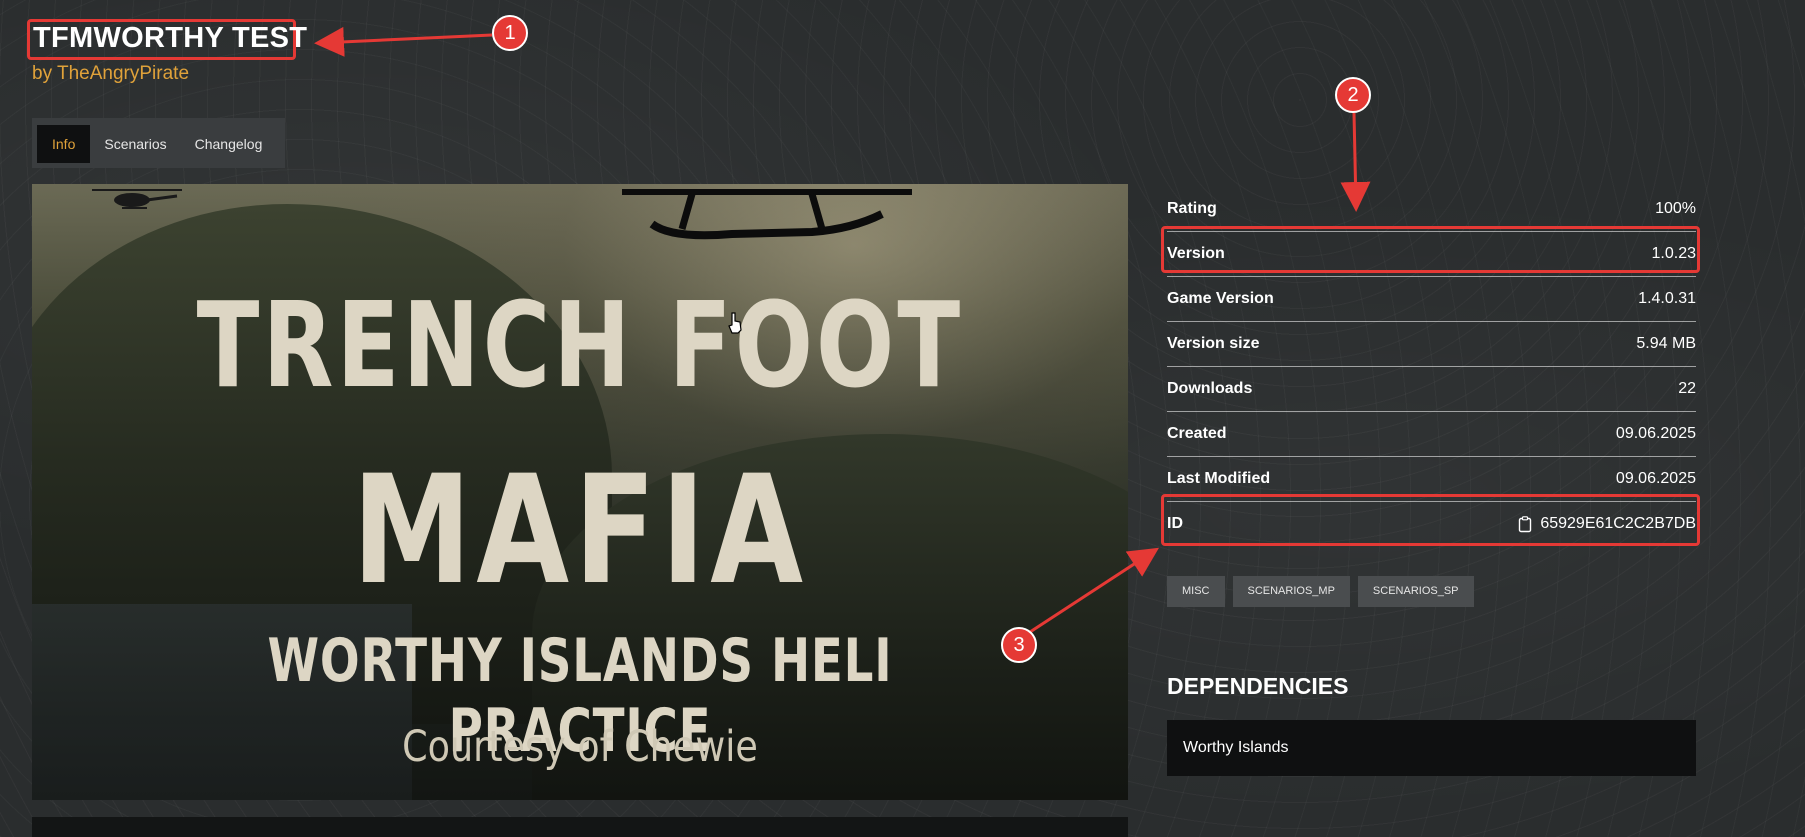 This screenshot has width=1805, height=837. I want to click on tag-scenarios-sp: SCENARIOS_SP, so click(1415, 591).